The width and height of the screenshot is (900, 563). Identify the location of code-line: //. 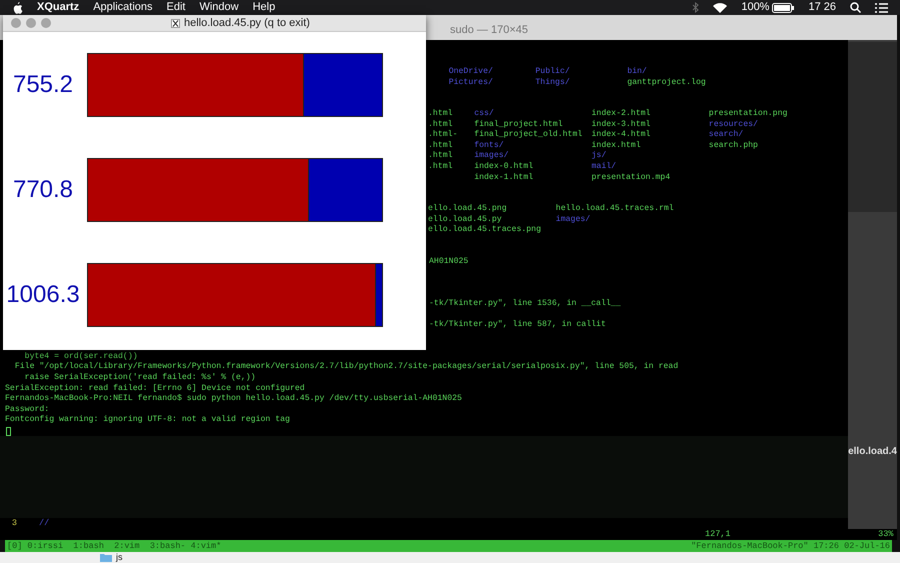
(44, 523).